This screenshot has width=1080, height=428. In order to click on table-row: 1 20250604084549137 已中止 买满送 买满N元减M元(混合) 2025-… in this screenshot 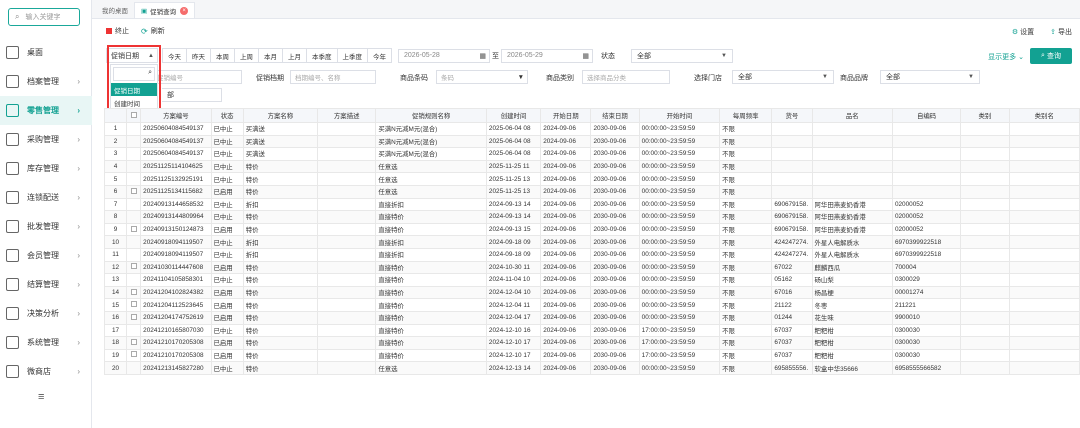, I will do `click(592, 129)`.